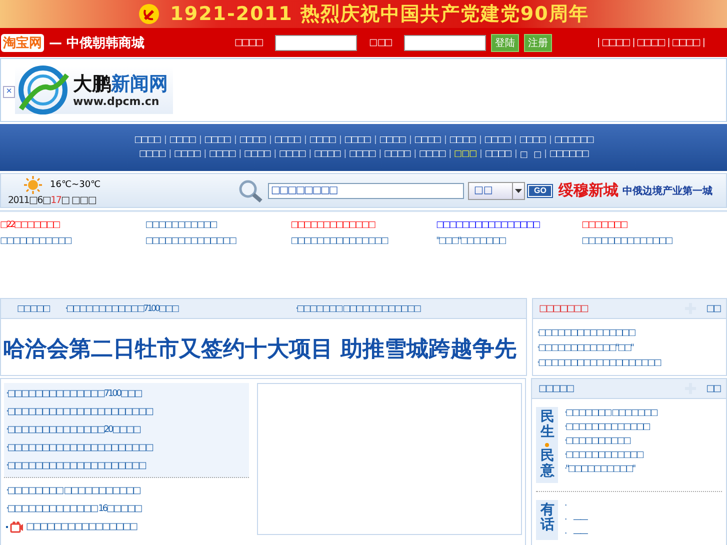 This screenshot has width=727, height=545. What do you see at coordinates (547, 425) in the screenshot?
I see `section-label: 民生` at bounding box center [547, 425].